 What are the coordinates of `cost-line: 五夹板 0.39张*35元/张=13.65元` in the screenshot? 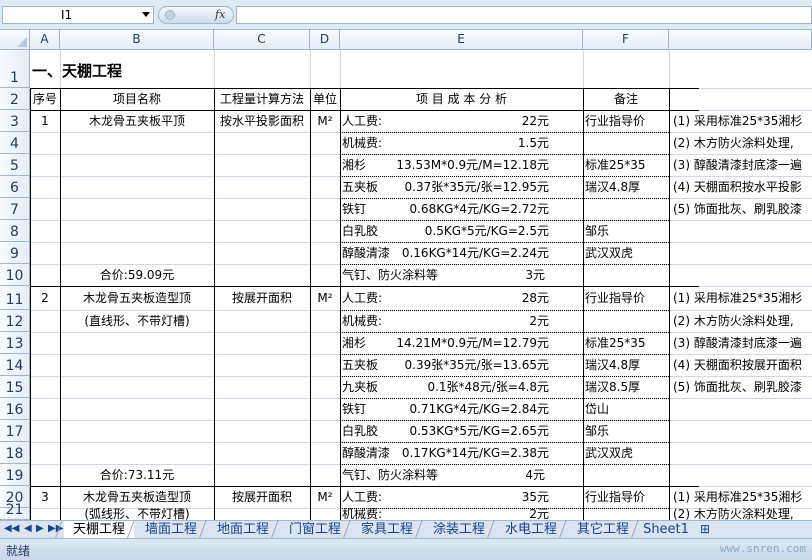 It's located at (461, 365).